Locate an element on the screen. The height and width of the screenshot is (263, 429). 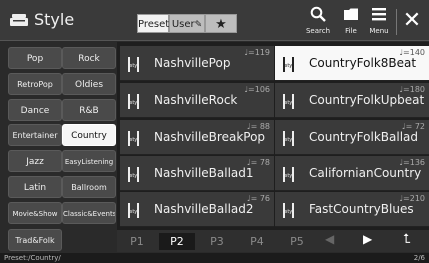
style-item: sty NashvilleBallad2 ♩= 76 is located at coordinates (197, 209).